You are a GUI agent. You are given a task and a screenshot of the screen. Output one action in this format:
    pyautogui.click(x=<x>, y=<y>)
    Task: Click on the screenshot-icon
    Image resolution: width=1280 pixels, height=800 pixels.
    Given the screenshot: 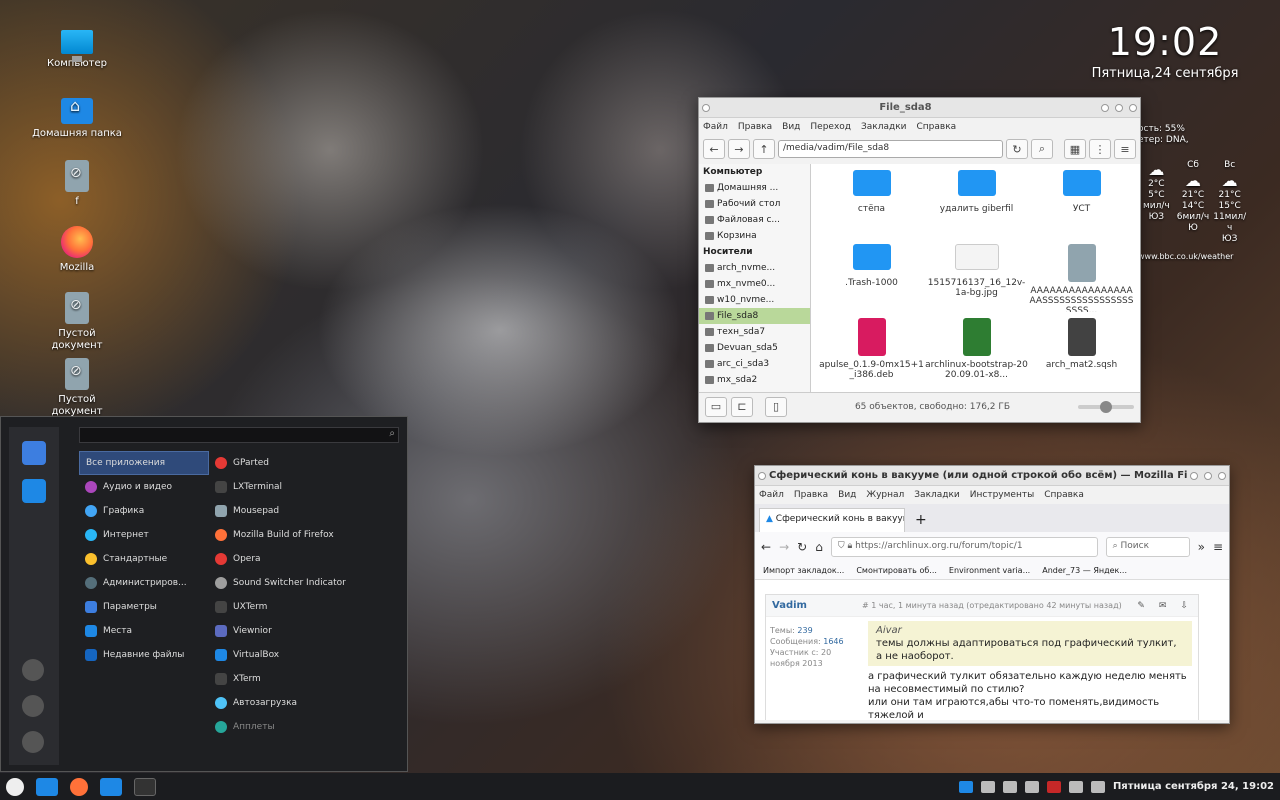 What is the action you would take?
    pyautogui.click(x=987, y=786)
    